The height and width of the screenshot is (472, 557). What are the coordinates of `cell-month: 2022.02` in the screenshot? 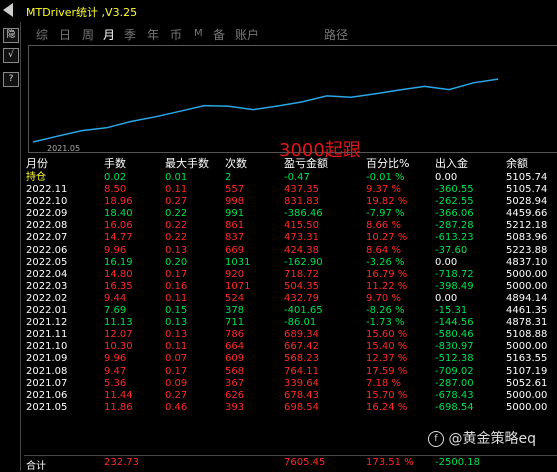 It's located at (47, 298).